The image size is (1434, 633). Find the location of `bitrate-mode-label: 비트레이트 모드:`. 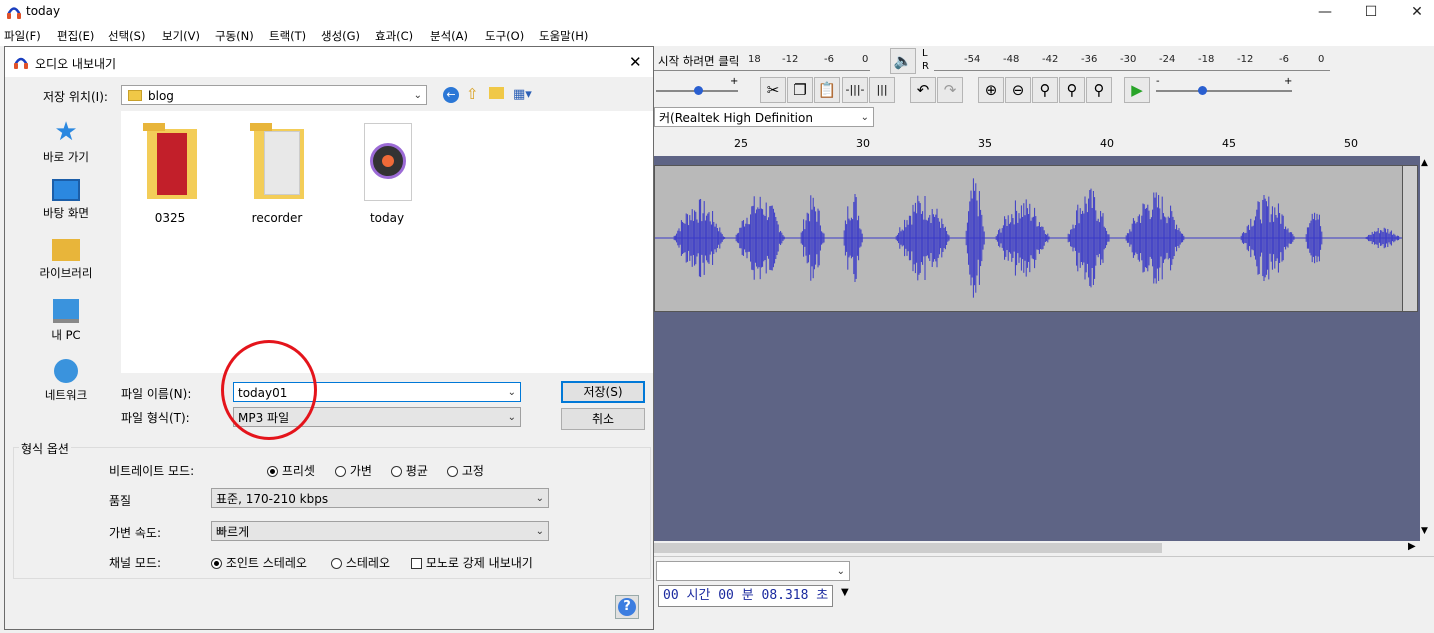

bitrate-mode-label: 비트레이트 모드: is located at coordinates (152, 471).